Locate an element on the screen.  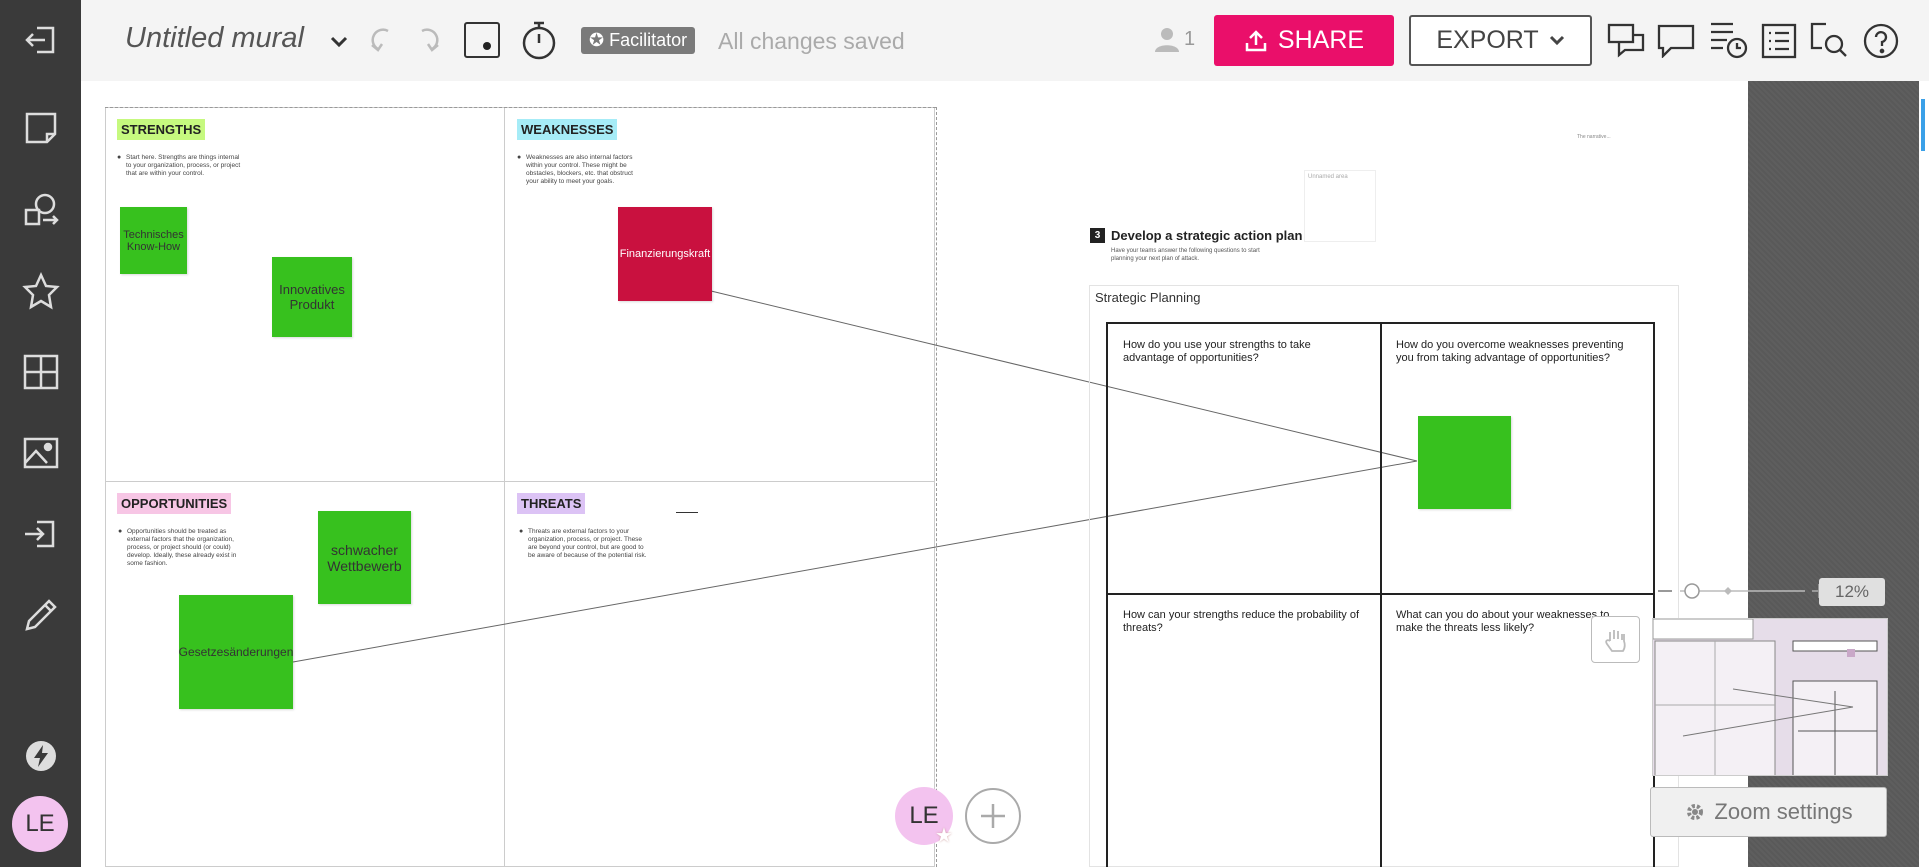
plus-icon is located at coordinates (993, 816).